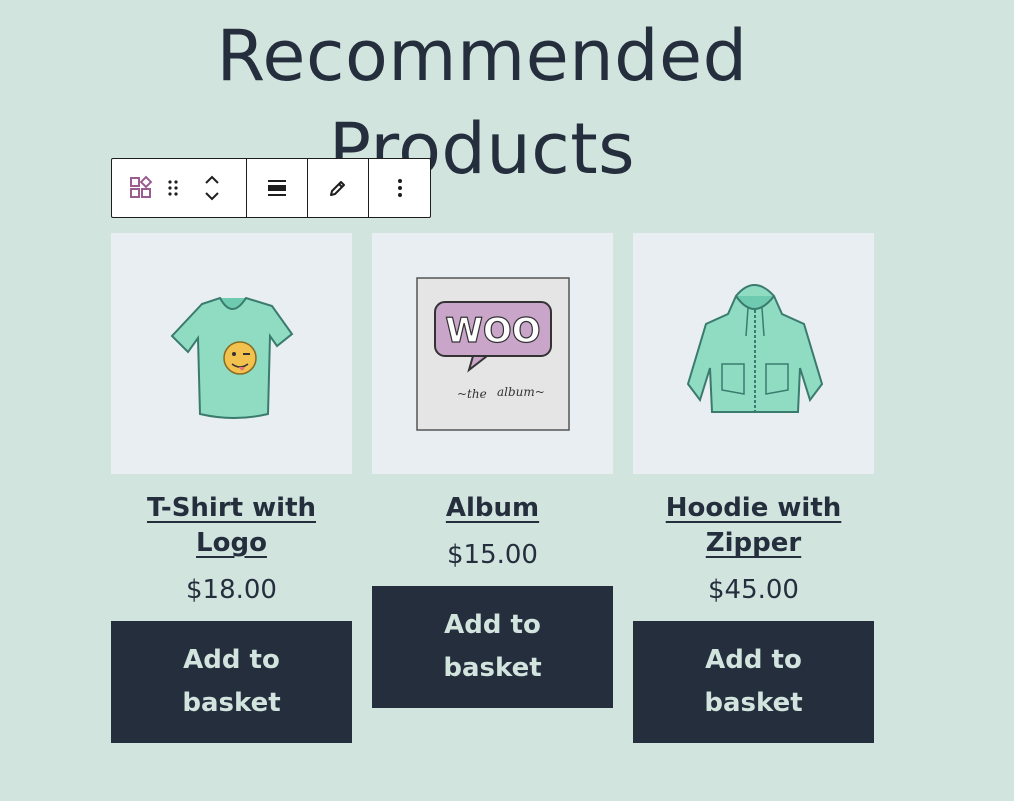 The image size is (1014, 801). What do you see at coordinates (492, 331) in the screenshot?
I see `svg-text: WOO` at bounding box center [492, 331].